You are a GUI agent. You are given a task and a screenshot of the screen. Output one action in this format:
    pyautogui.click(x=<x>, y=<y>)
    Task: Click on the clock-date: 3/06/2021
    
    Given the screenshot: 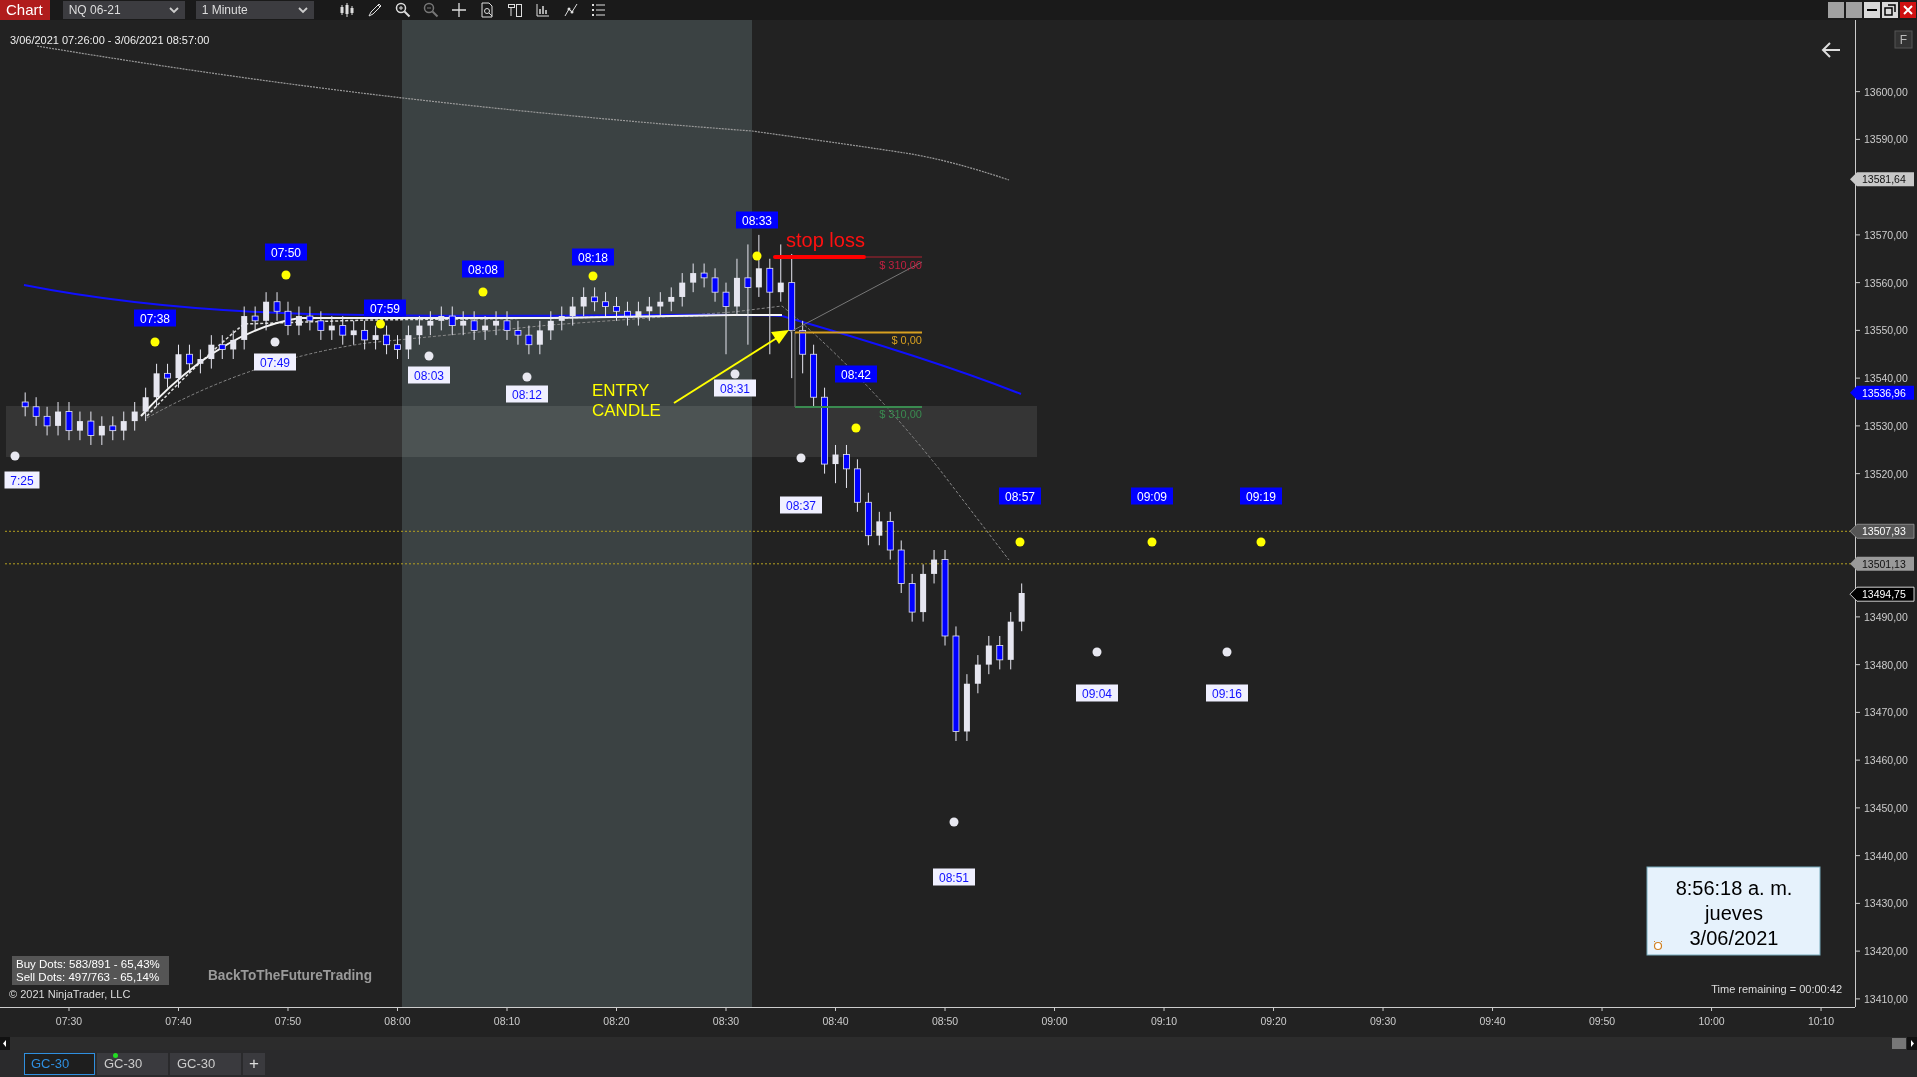 What is the action you would take?
    pyautogui.click(x=1734, y=938)
    